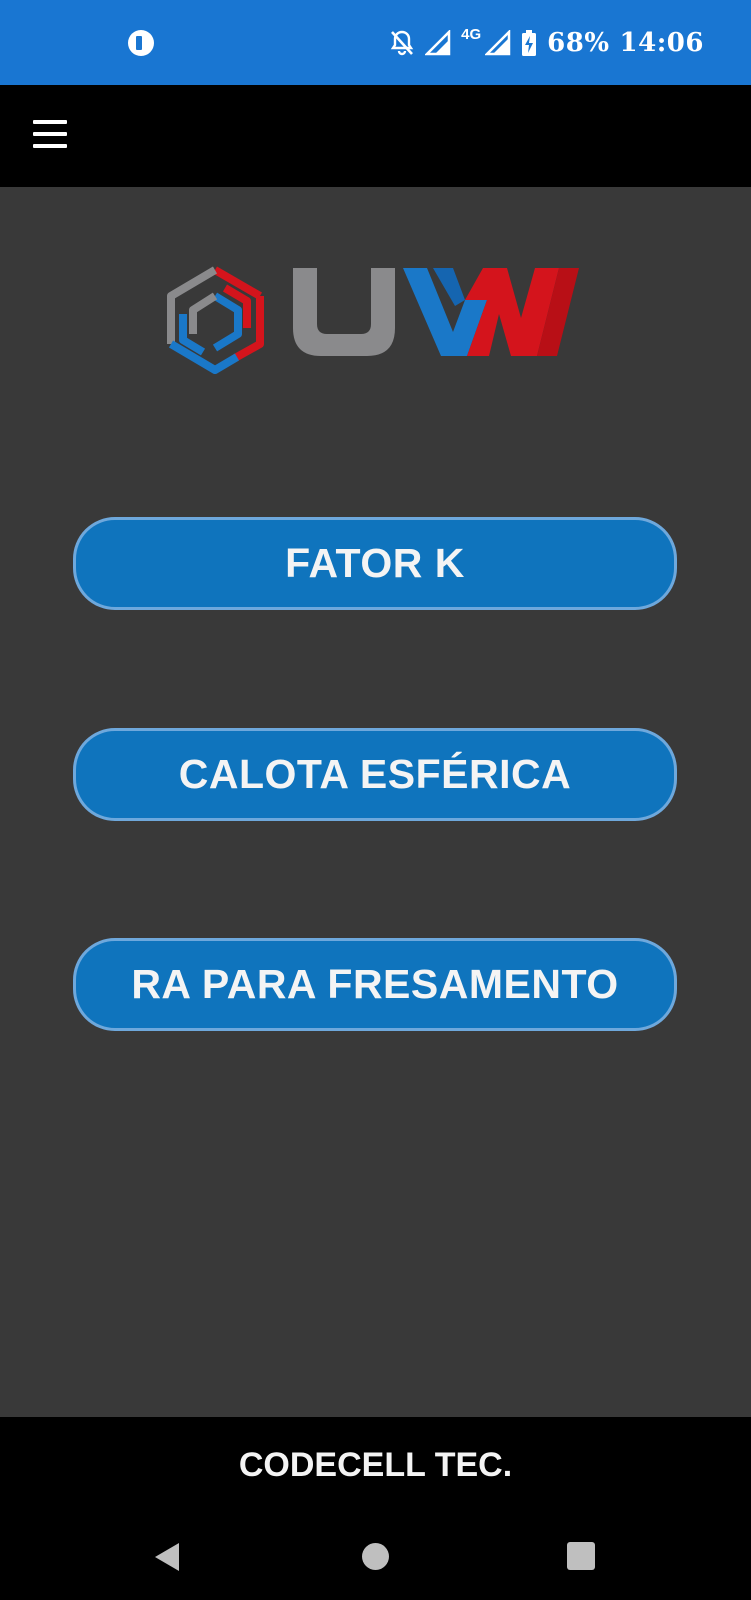  Describe the element at coordinates (529, 43) in the screenshot. I see `battery-charging-icon` at that location.